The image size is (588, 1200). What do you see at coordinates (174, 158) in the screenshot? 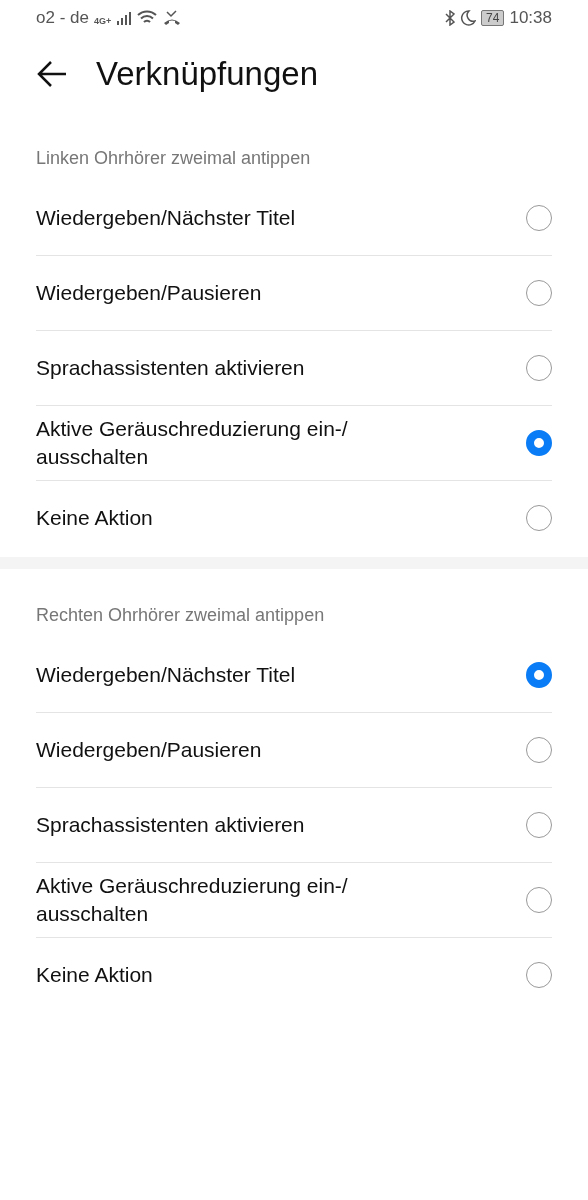
I see `section-heading: Linken Ohrhörer zweimal antippen` at bounding box center [174, 158].